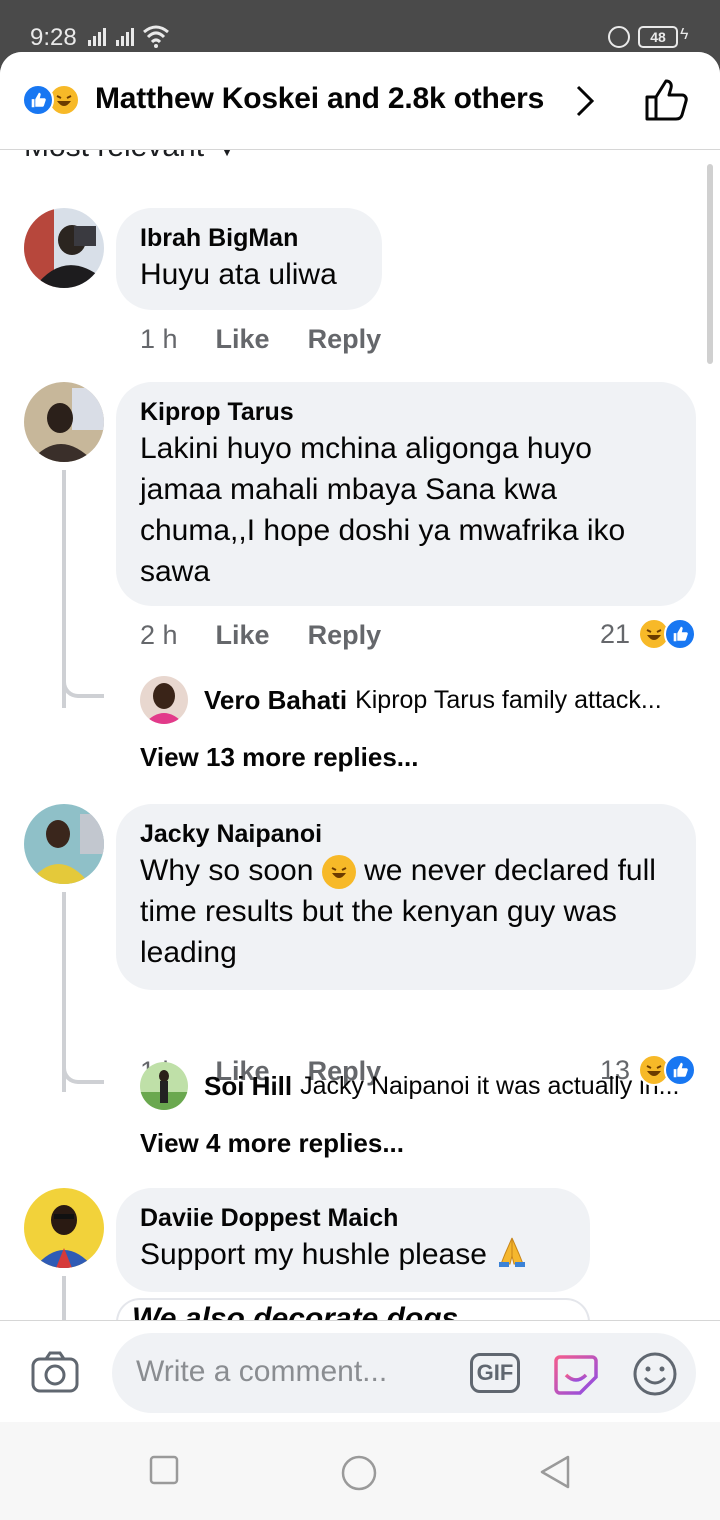 The height and width of the screenshot is (1520, 720). What do you see at coordinates (97, 37) in the screenshot?
I see `signal-icon` at bounding box center [97, 37].